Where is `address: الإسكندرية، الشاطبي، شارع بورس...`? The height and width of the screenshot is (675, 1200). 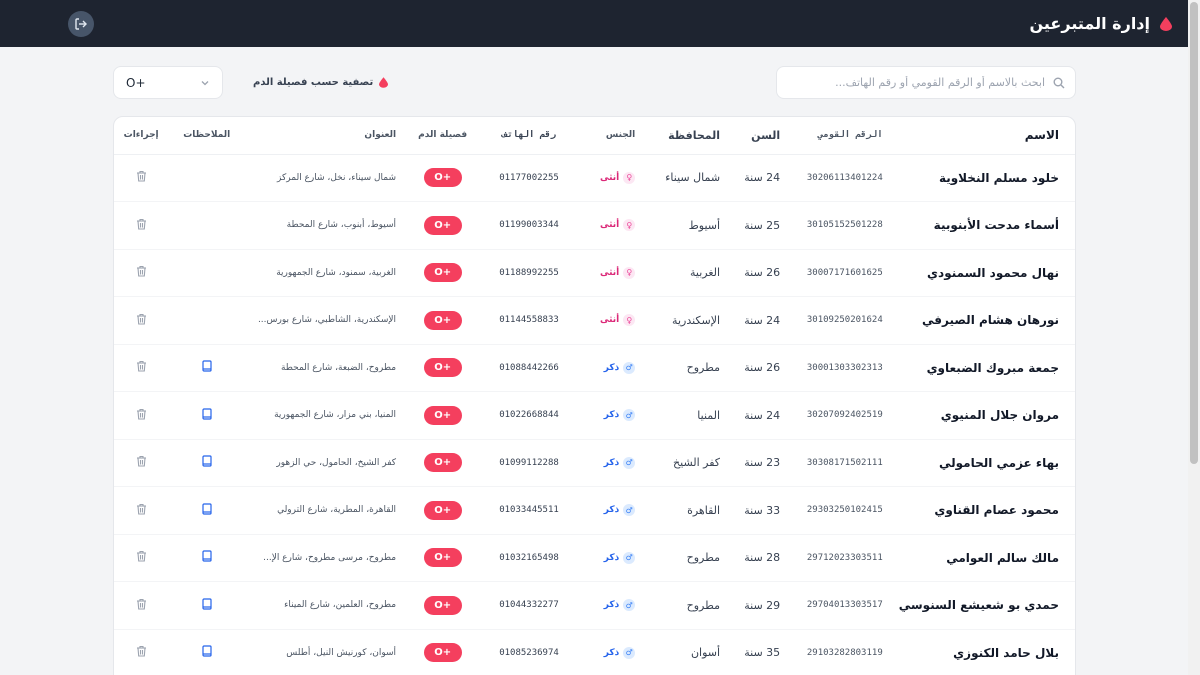
address: الإسكندرية، الشاطبي، شارع بورس... is located at coordinates (327, 320).